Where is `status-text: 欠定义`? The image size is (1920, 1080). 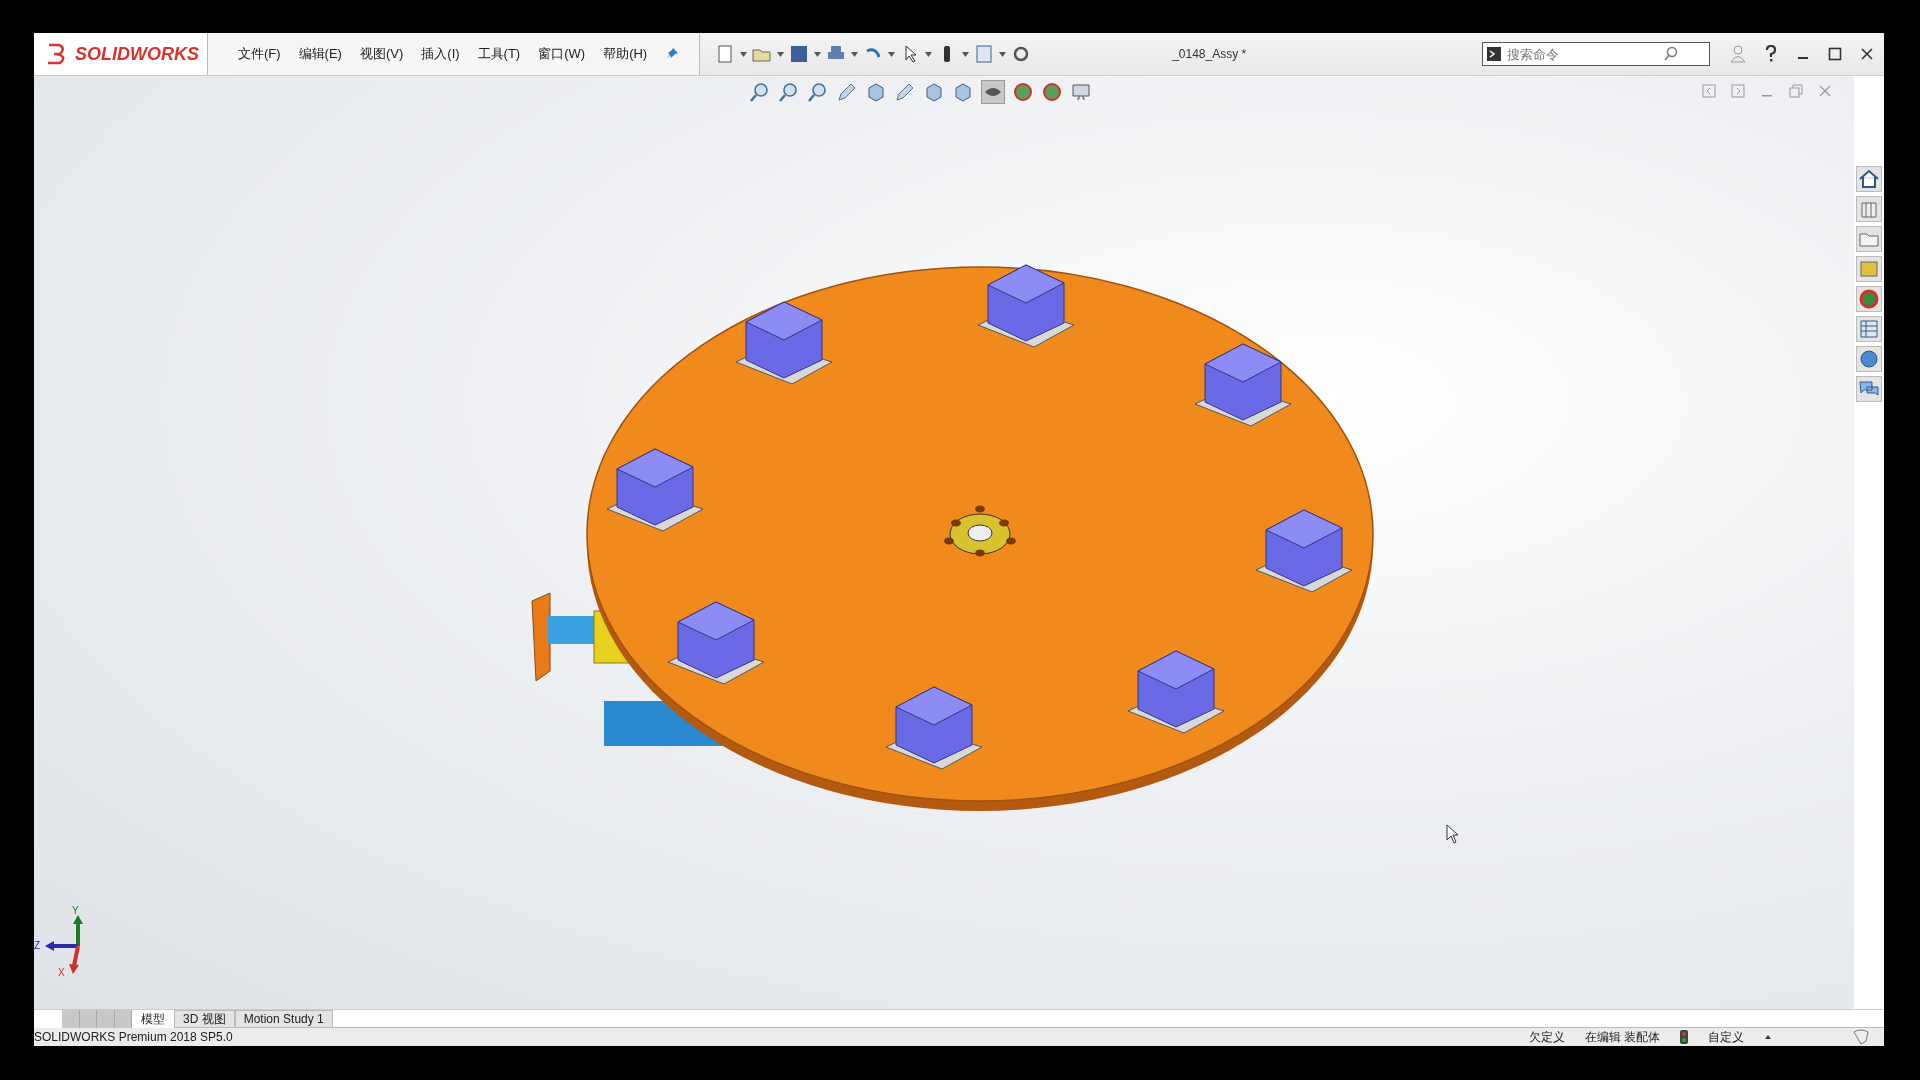 status-text: 欠定义 is located at coordinates (1546, 1037).